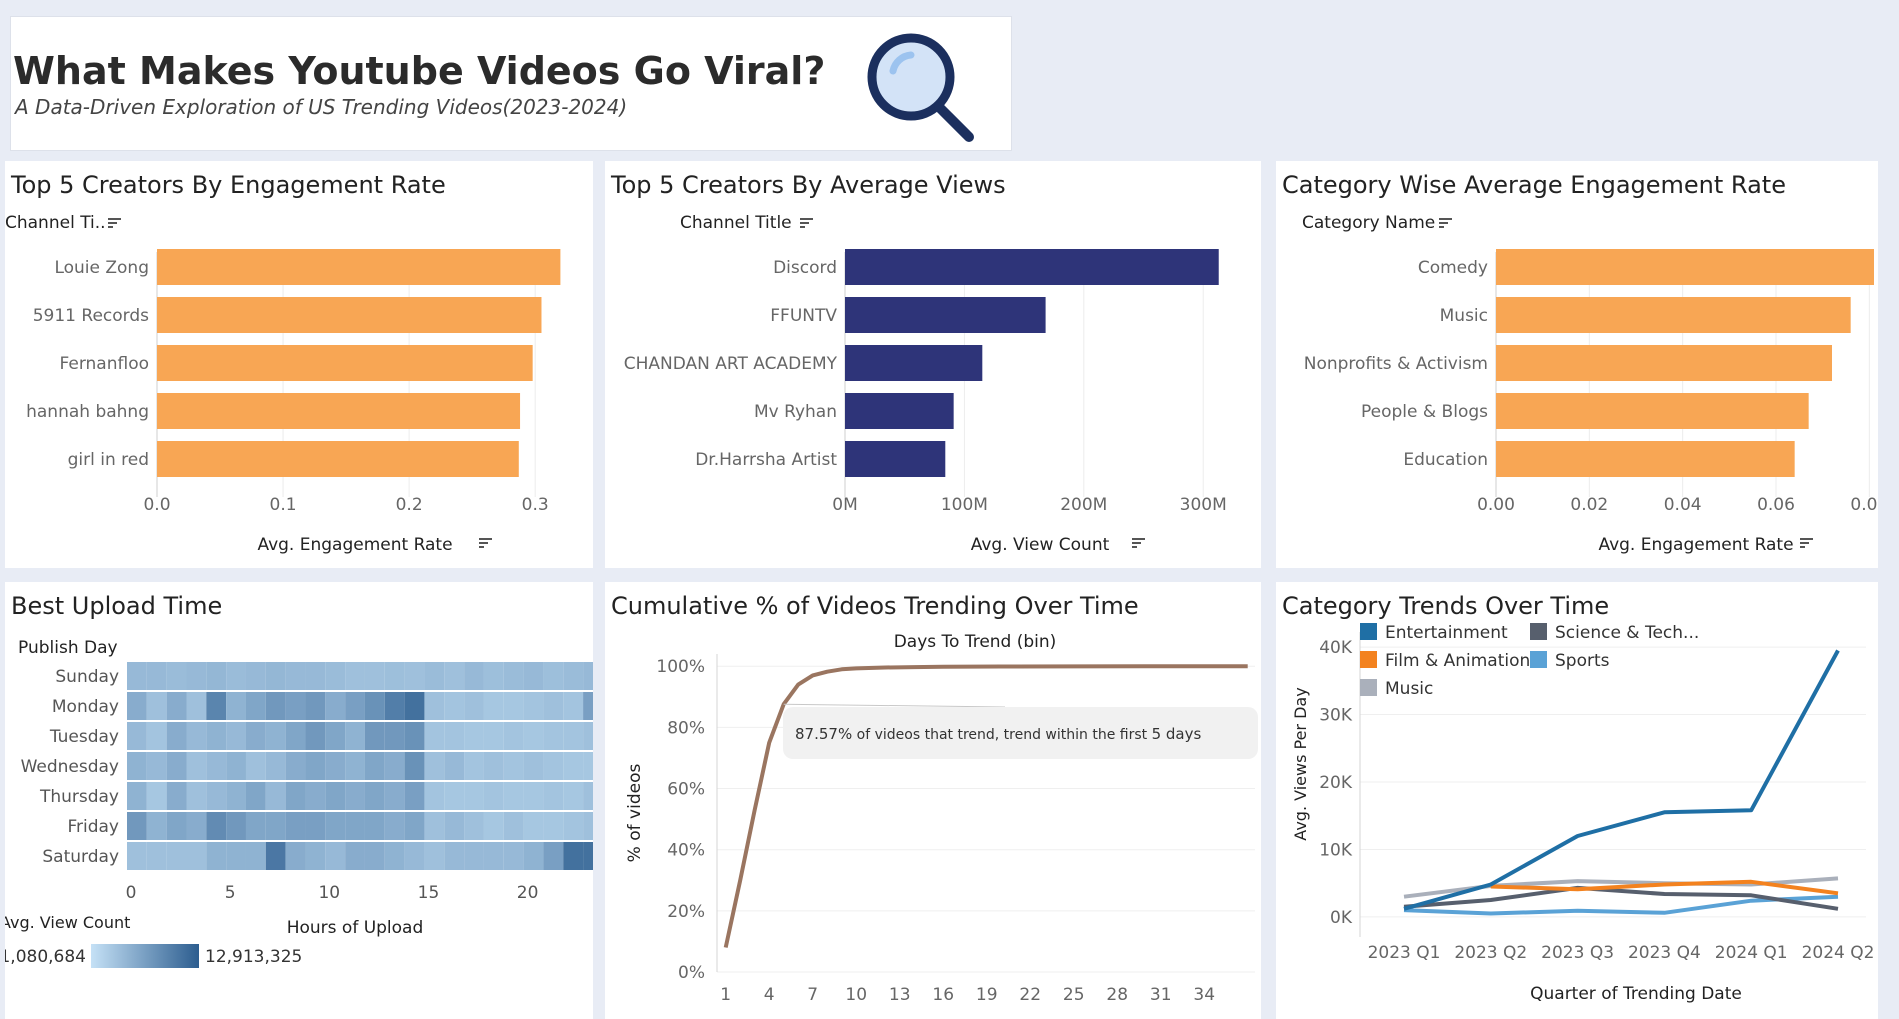  Describe the element at coordinates (964, 505) in the screenshot. I see `x-tick-label: 100M` at that location.